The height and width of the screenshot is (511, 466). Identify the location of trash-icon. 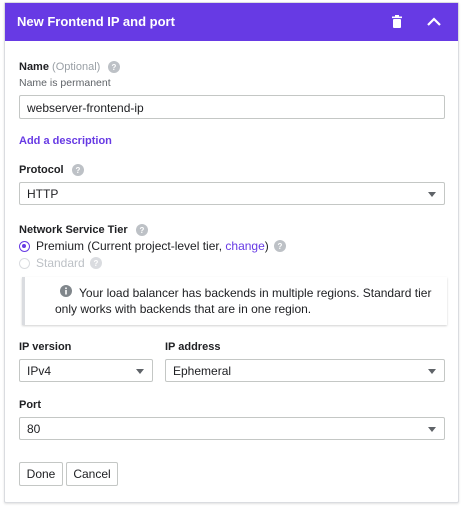
(397, 22).